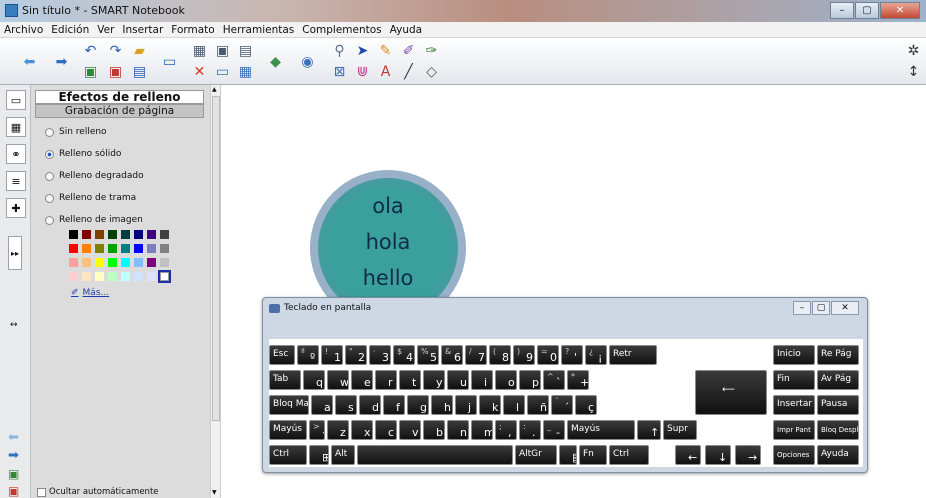  I want to click on autohide-box, so click(41, 492).